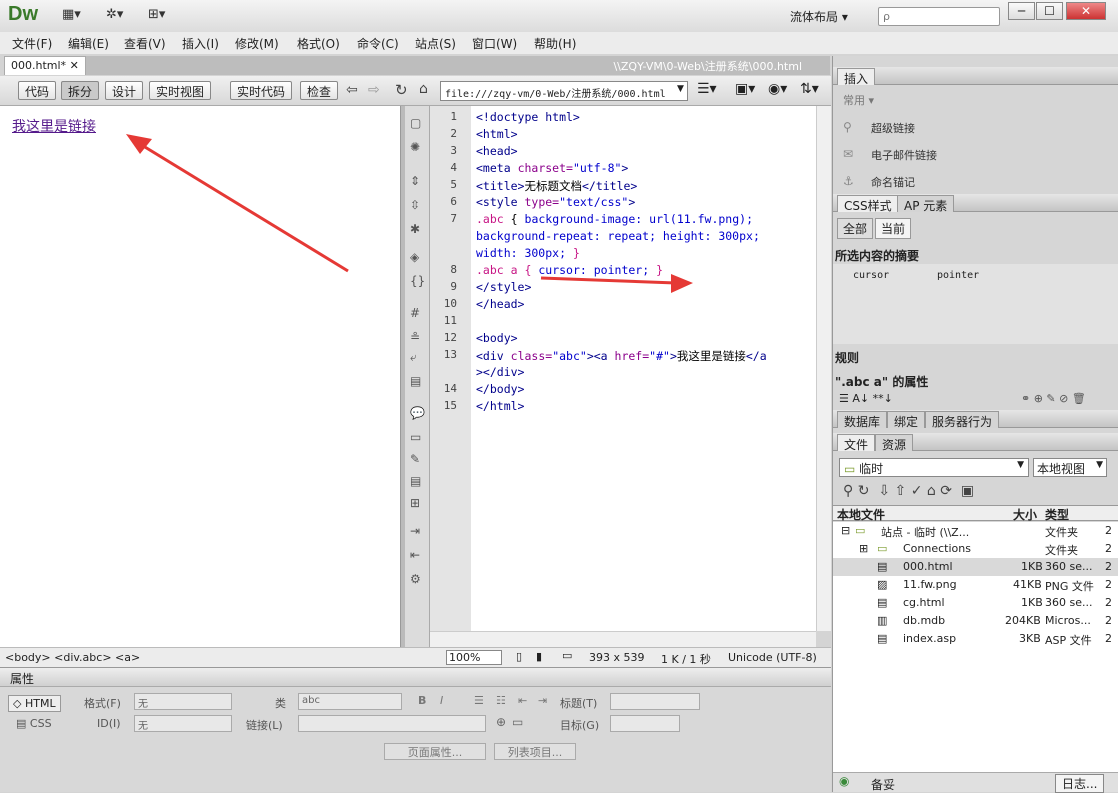 This screenshot has height=793, width=1118. I want to click on close-button: ✕, so click(1086, 11).